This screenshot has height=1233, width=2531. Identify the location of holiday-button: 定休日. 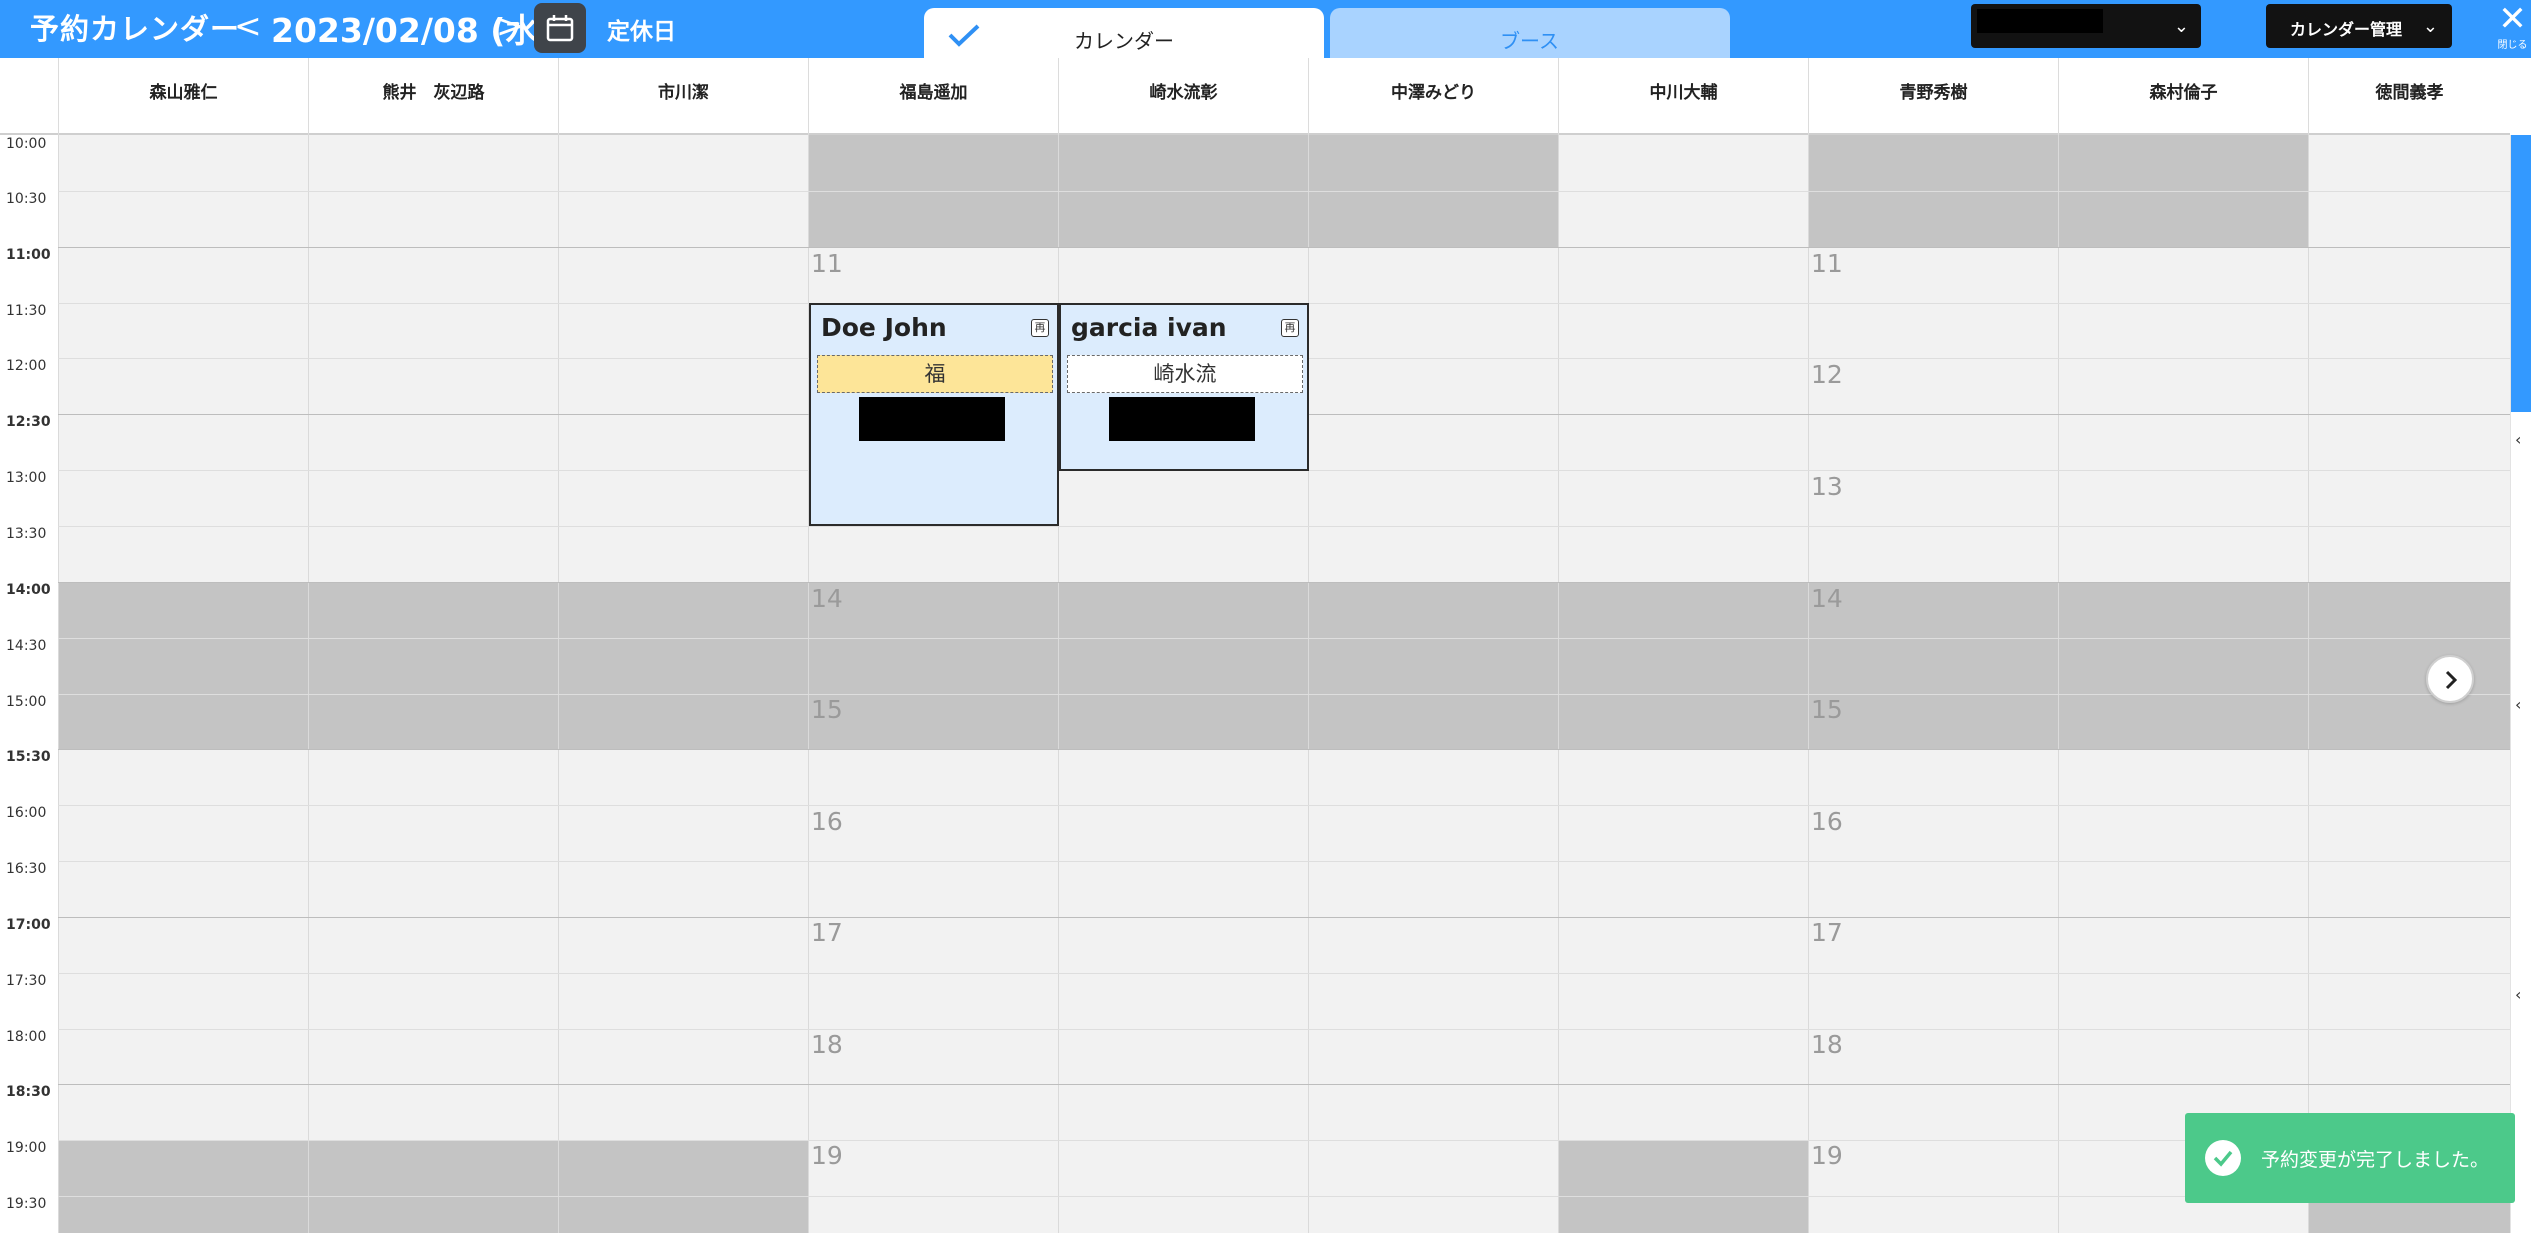
(641, 29).